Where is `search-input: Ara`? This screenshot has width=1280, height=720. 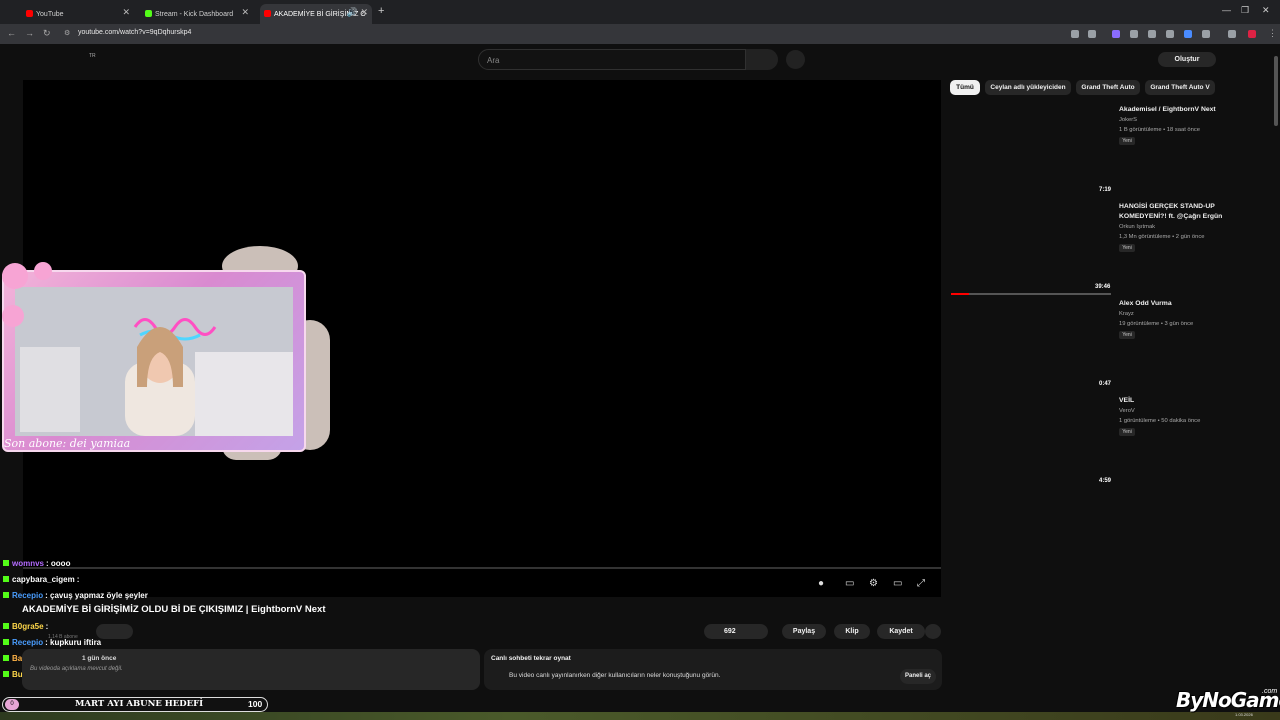 search-input: Ara is located at coordinates (612, 59).